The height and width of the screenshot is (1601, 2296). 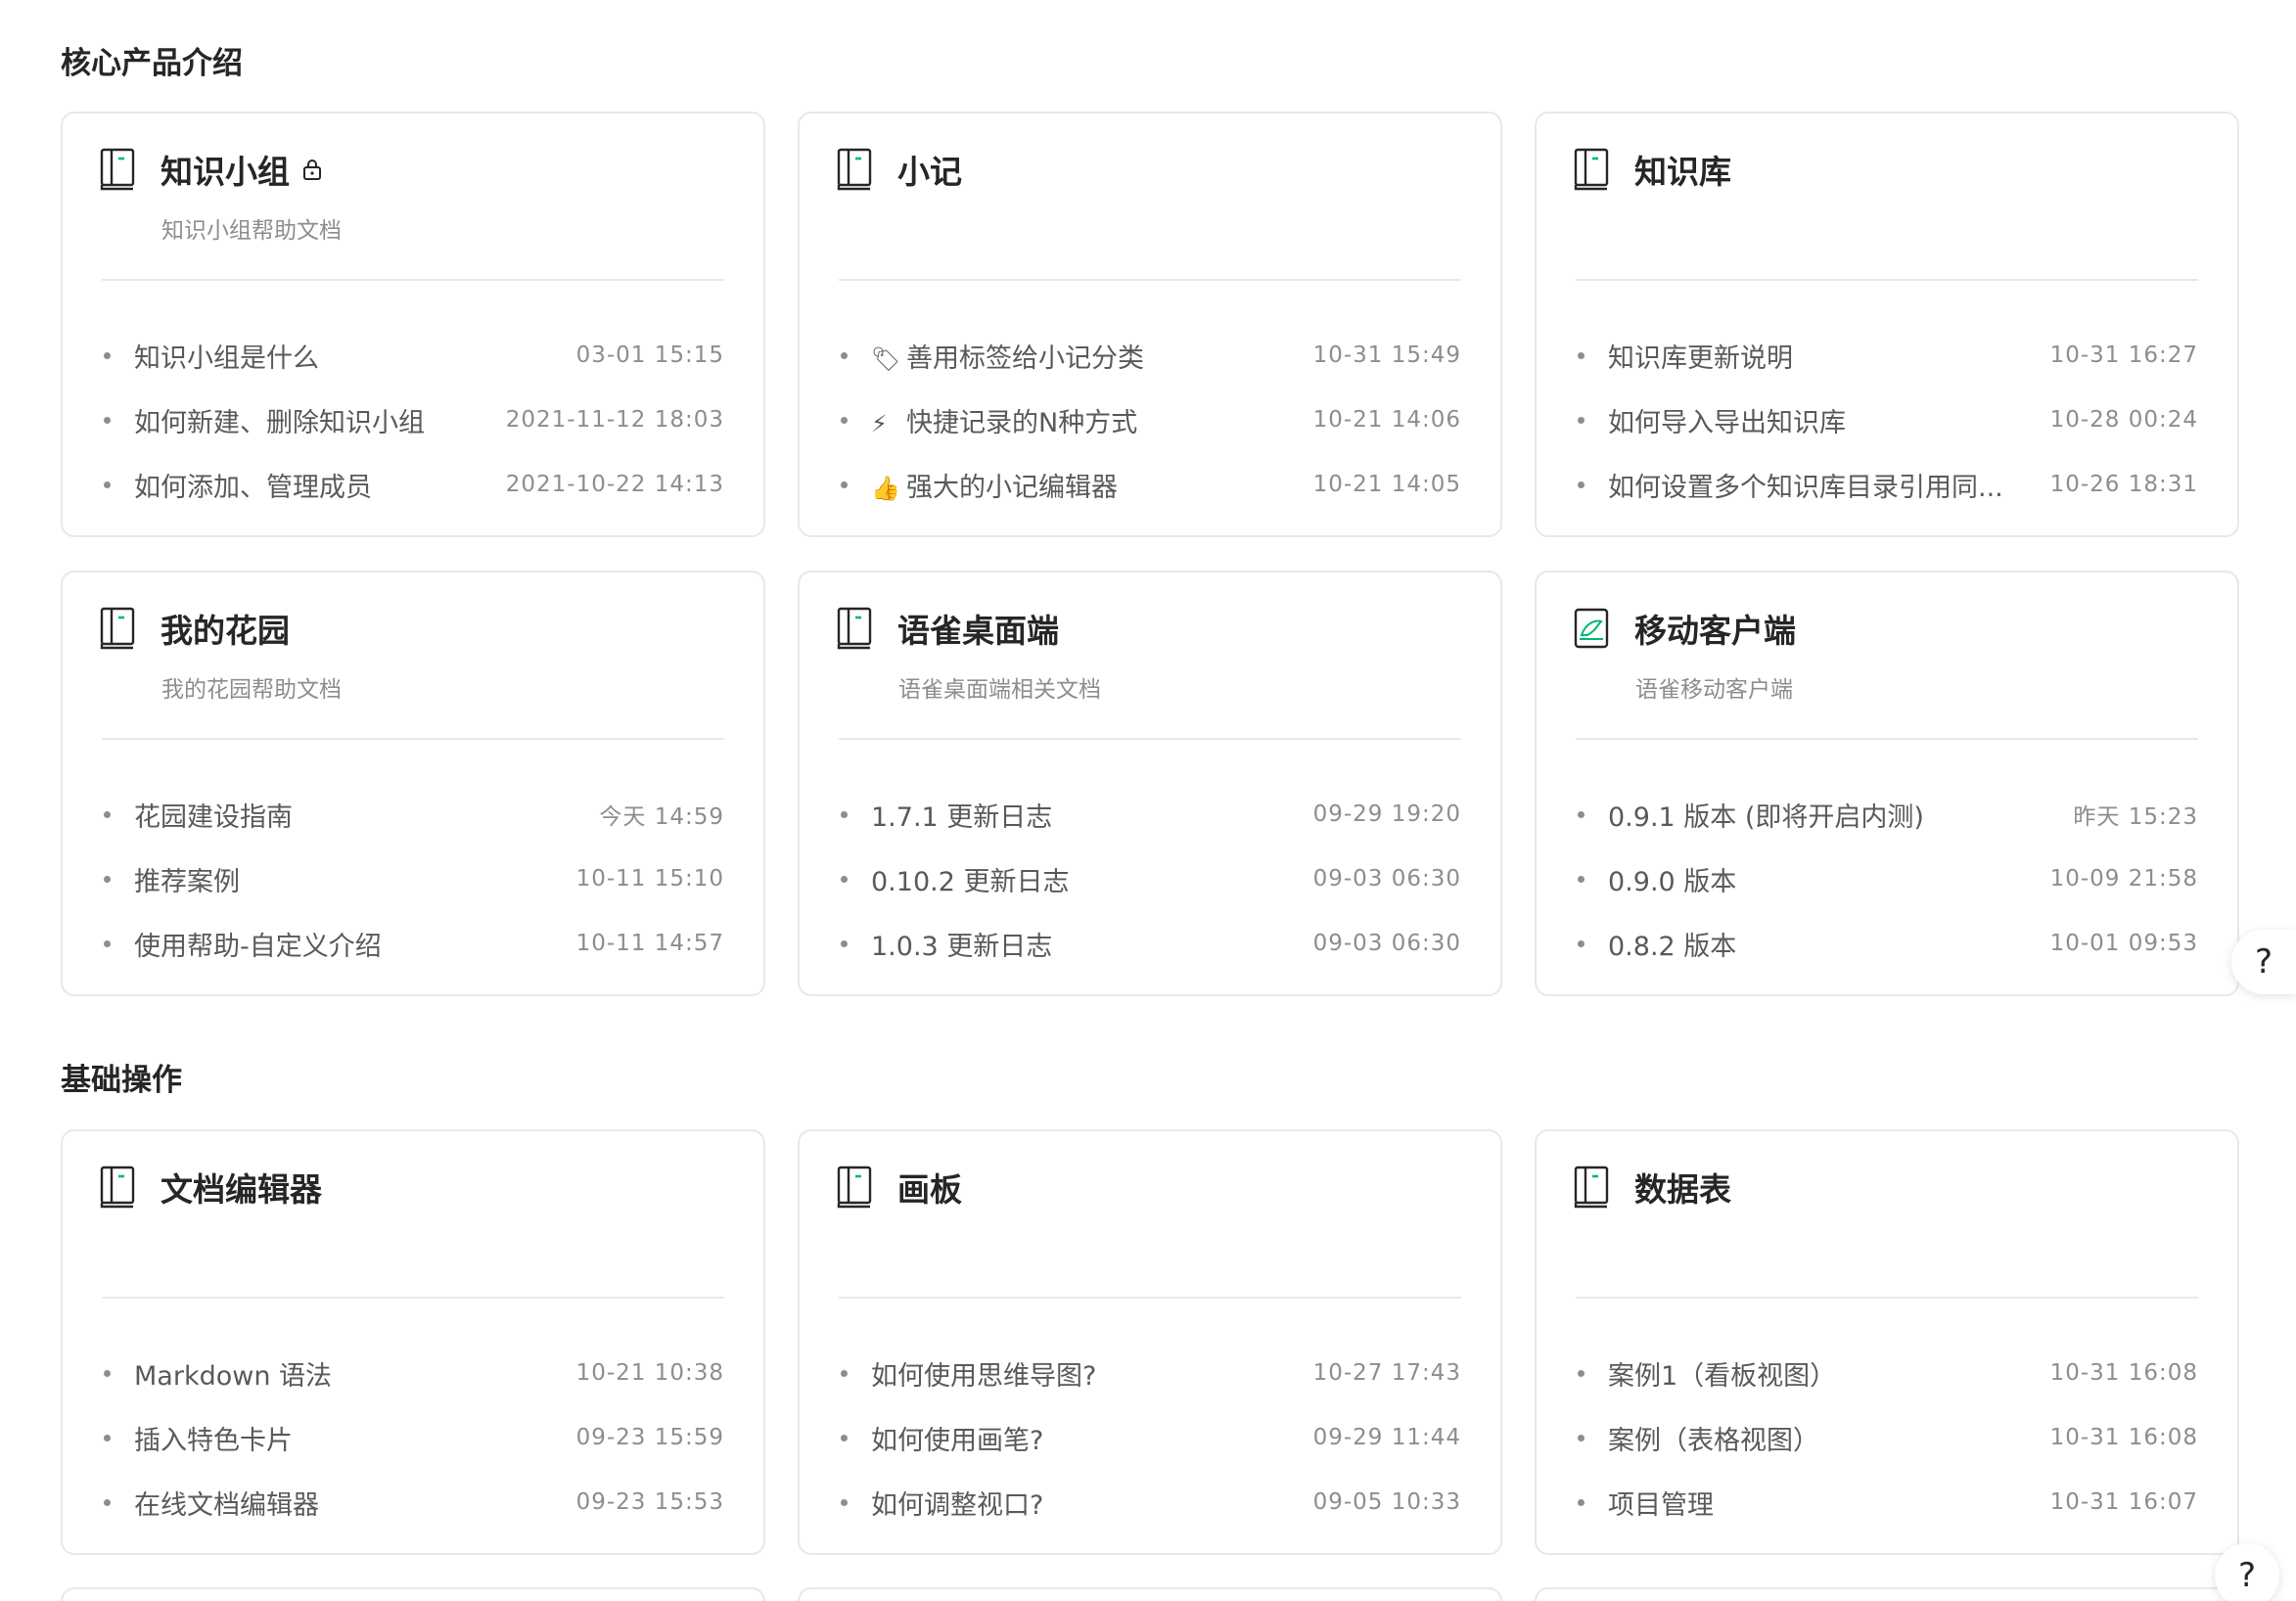 I want to click on doc-link: 知识小组是什么, so click(x=340, y=356).